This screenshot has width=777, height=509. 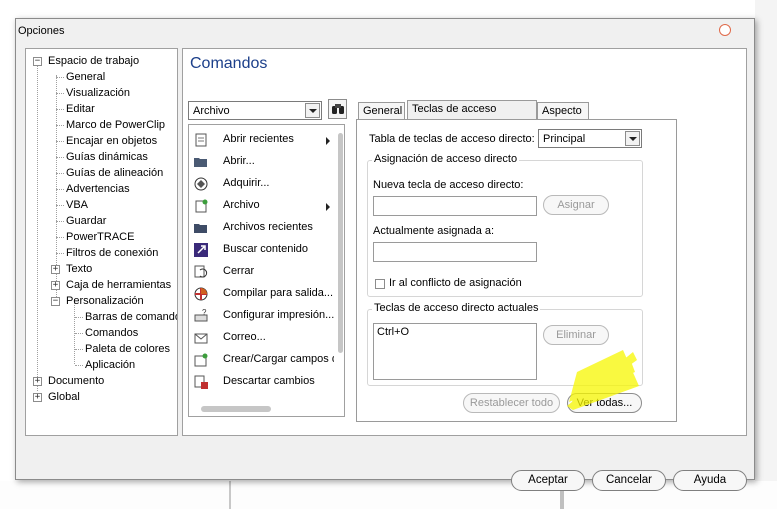 What do you see at coordinates (41, 31) in the screenshot?
I see `window-title: Opciones` at bounding box center [41, 31].